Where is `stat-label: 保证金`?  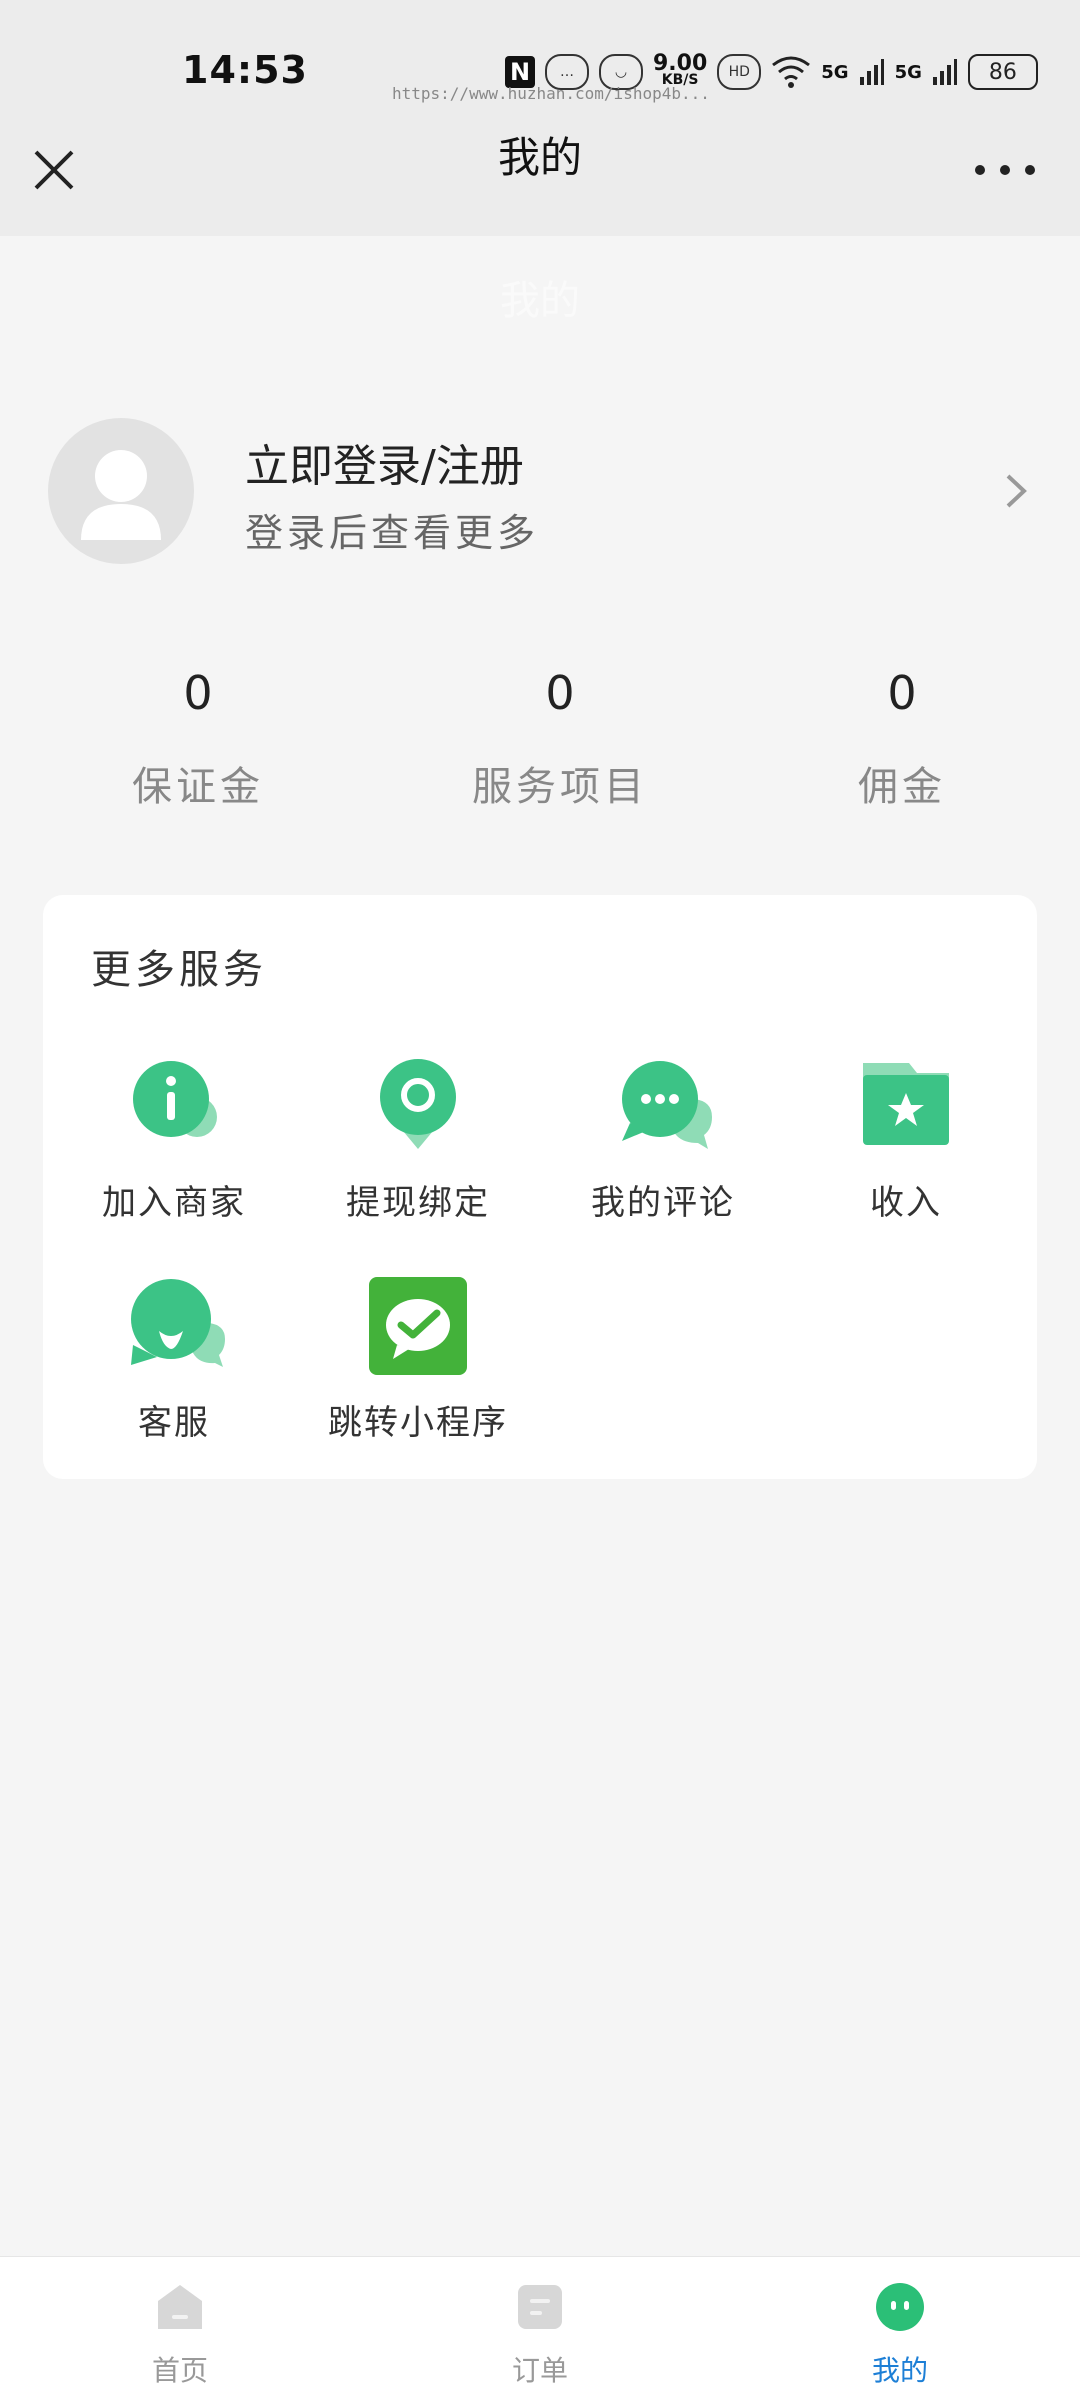
stat-label: 保证金 is located at coordinates (198, 787).